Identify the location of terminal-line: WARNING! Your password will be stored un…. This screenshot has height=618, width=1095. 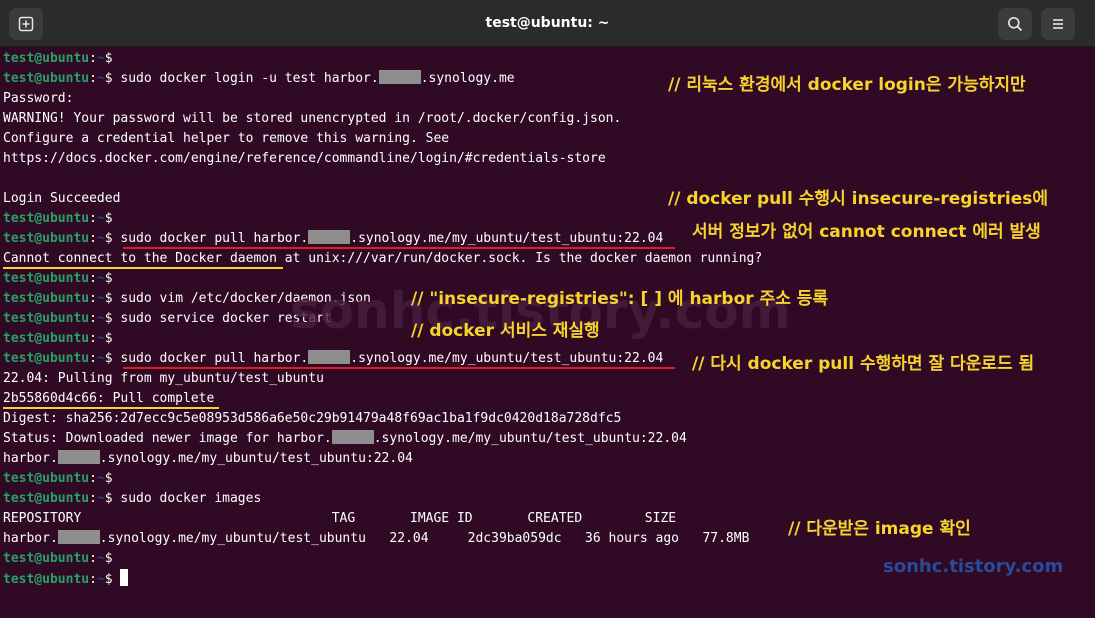
(312, 119).